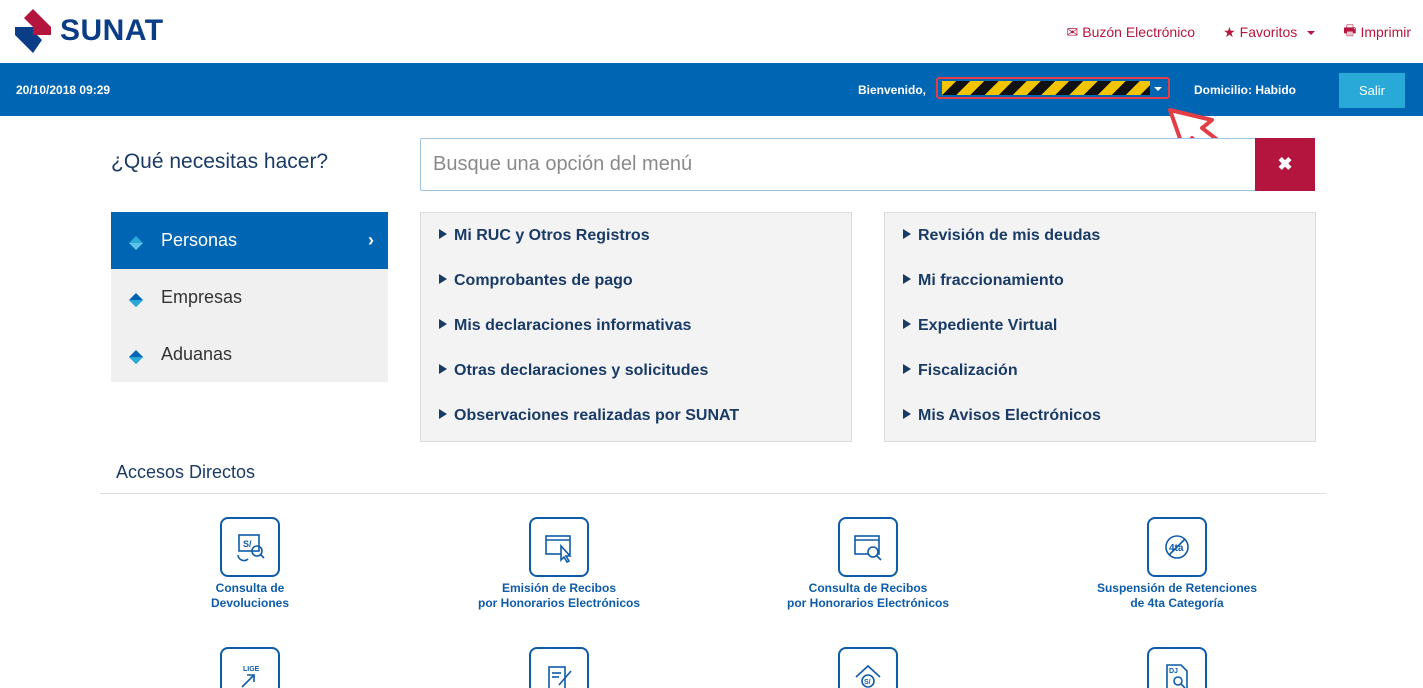 This screenshot has height=688, width=1423. What do you see at coordinates (371, 240) in the screenshot?
I see `chevron-right-icon: ›` at bounding box center [371, 240].